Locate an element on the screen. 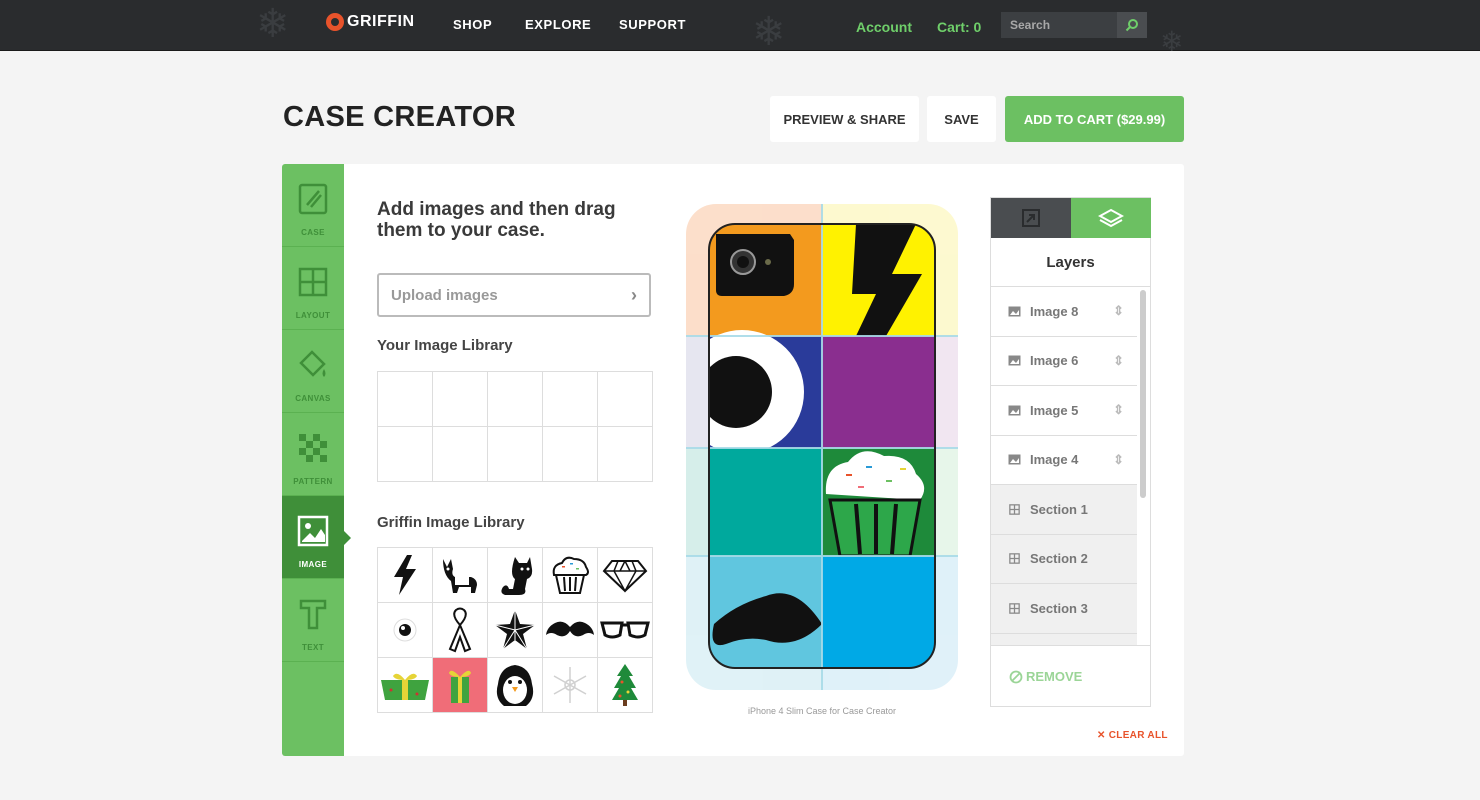  nav-link-explore: EXPLORE is located at coordinates (558, 24).